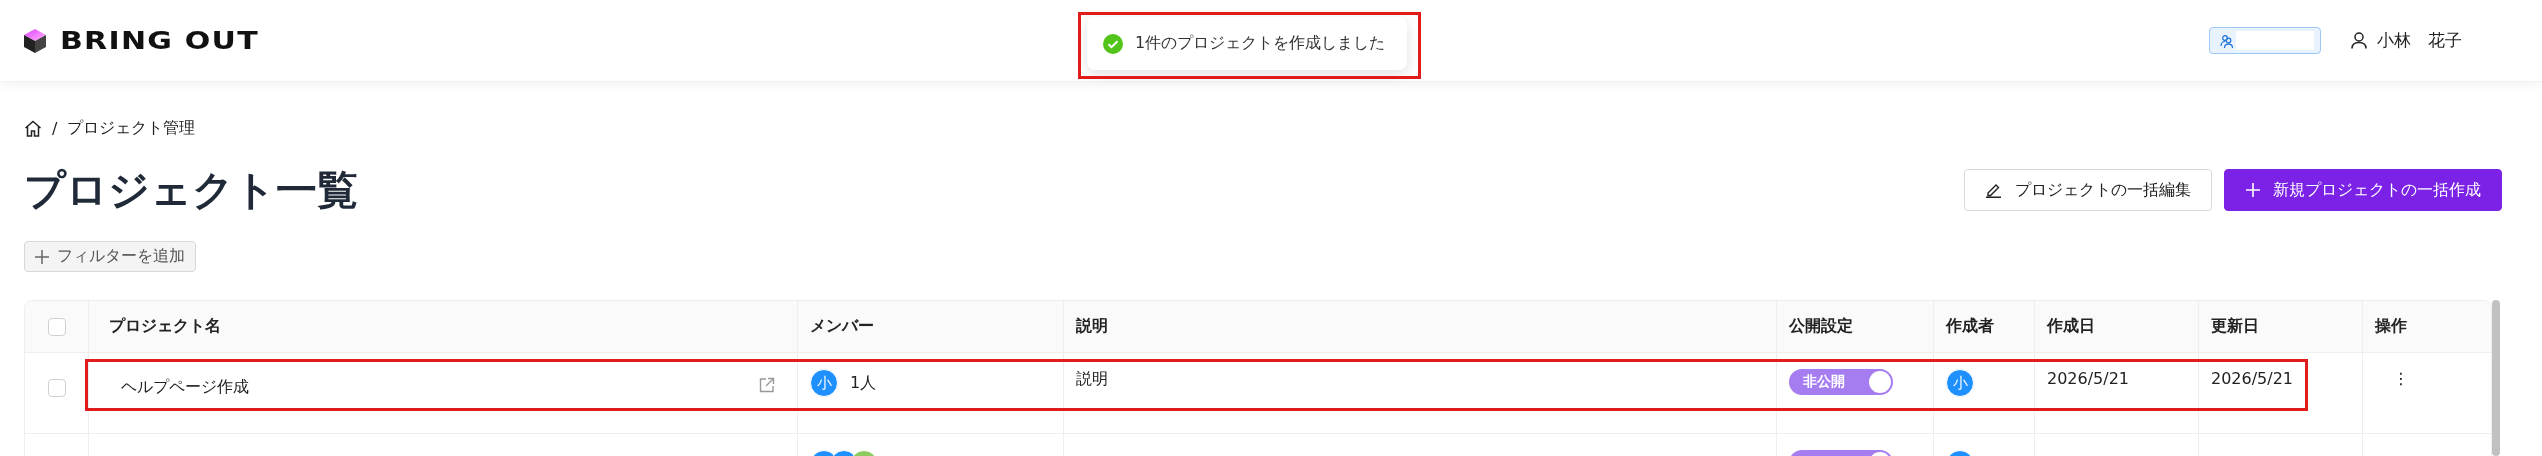 Image resolution: width=2542 pixels, height=456 pixels. I want to click on toast-message: 1件のプロジェクトを作成しました, so click(1260, 43).